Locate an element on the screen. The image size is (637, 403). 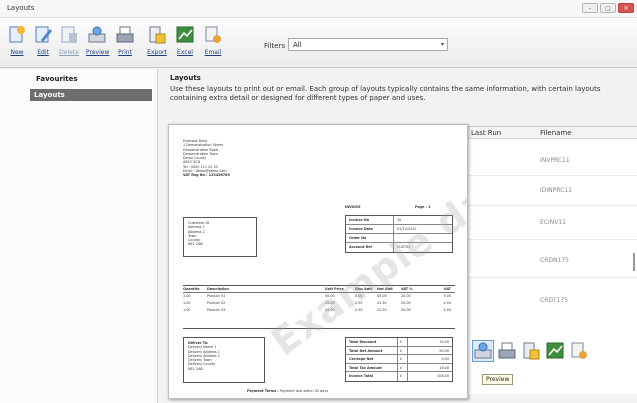
preview-button: Preview is located at coordinates (98, 40).